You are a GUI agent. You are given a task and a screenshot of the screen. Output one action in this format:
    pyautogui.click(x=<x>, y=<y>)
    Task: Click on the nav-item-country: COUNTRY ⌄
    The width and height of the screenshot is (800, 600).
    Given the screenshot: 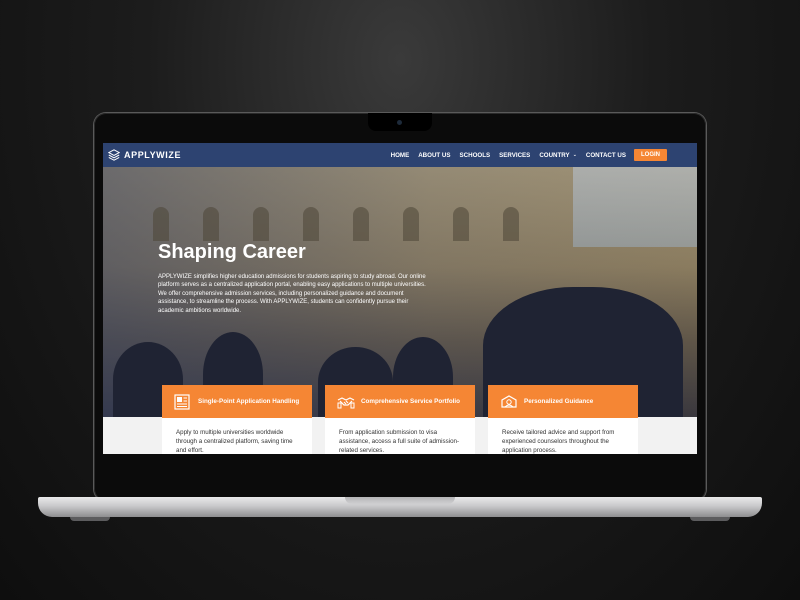 What is the action you would take?
    pyautogui.click(x=558, y=155)
    